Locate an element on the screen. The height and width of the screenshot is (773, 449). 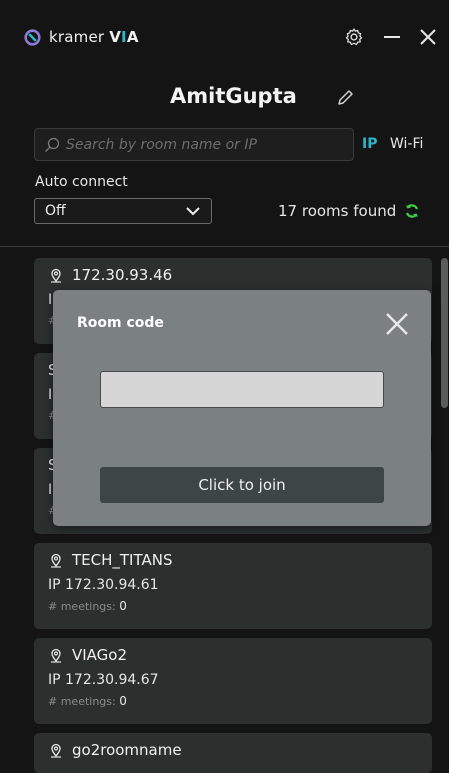
close-window-button is located at coordinates (428, 37).